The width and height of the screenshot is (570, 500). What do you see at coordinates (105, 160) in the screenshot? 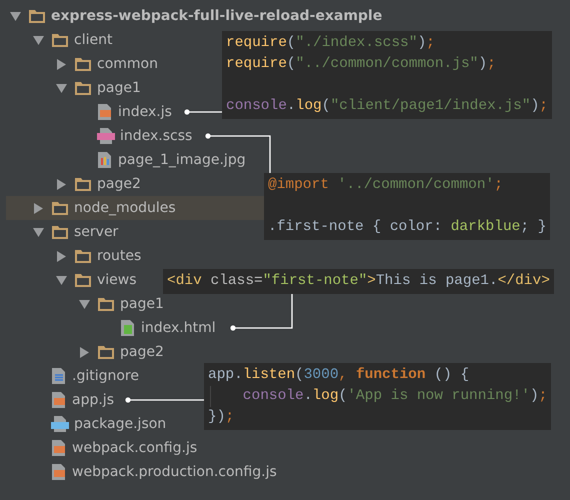
I see `image-file-icon` at bounding box center [105, 160].